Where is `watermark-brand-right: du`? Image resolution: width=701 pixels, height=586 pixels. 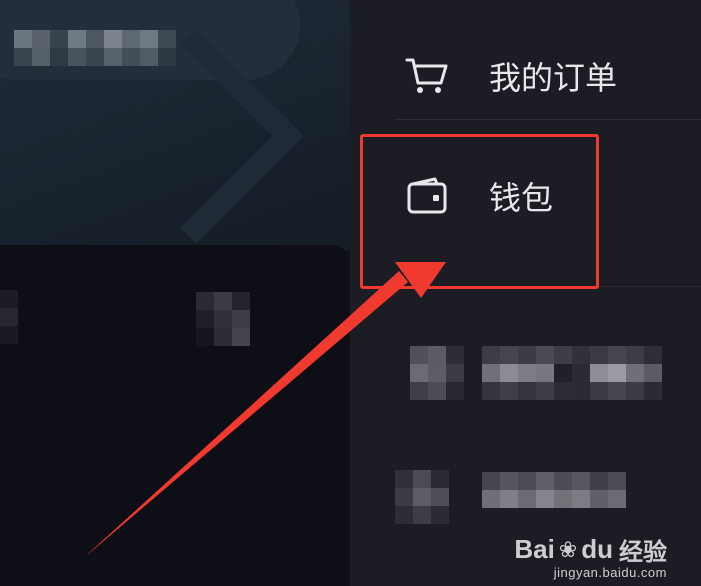
watermark-brand-right: du is located at coordinates (597, 549).